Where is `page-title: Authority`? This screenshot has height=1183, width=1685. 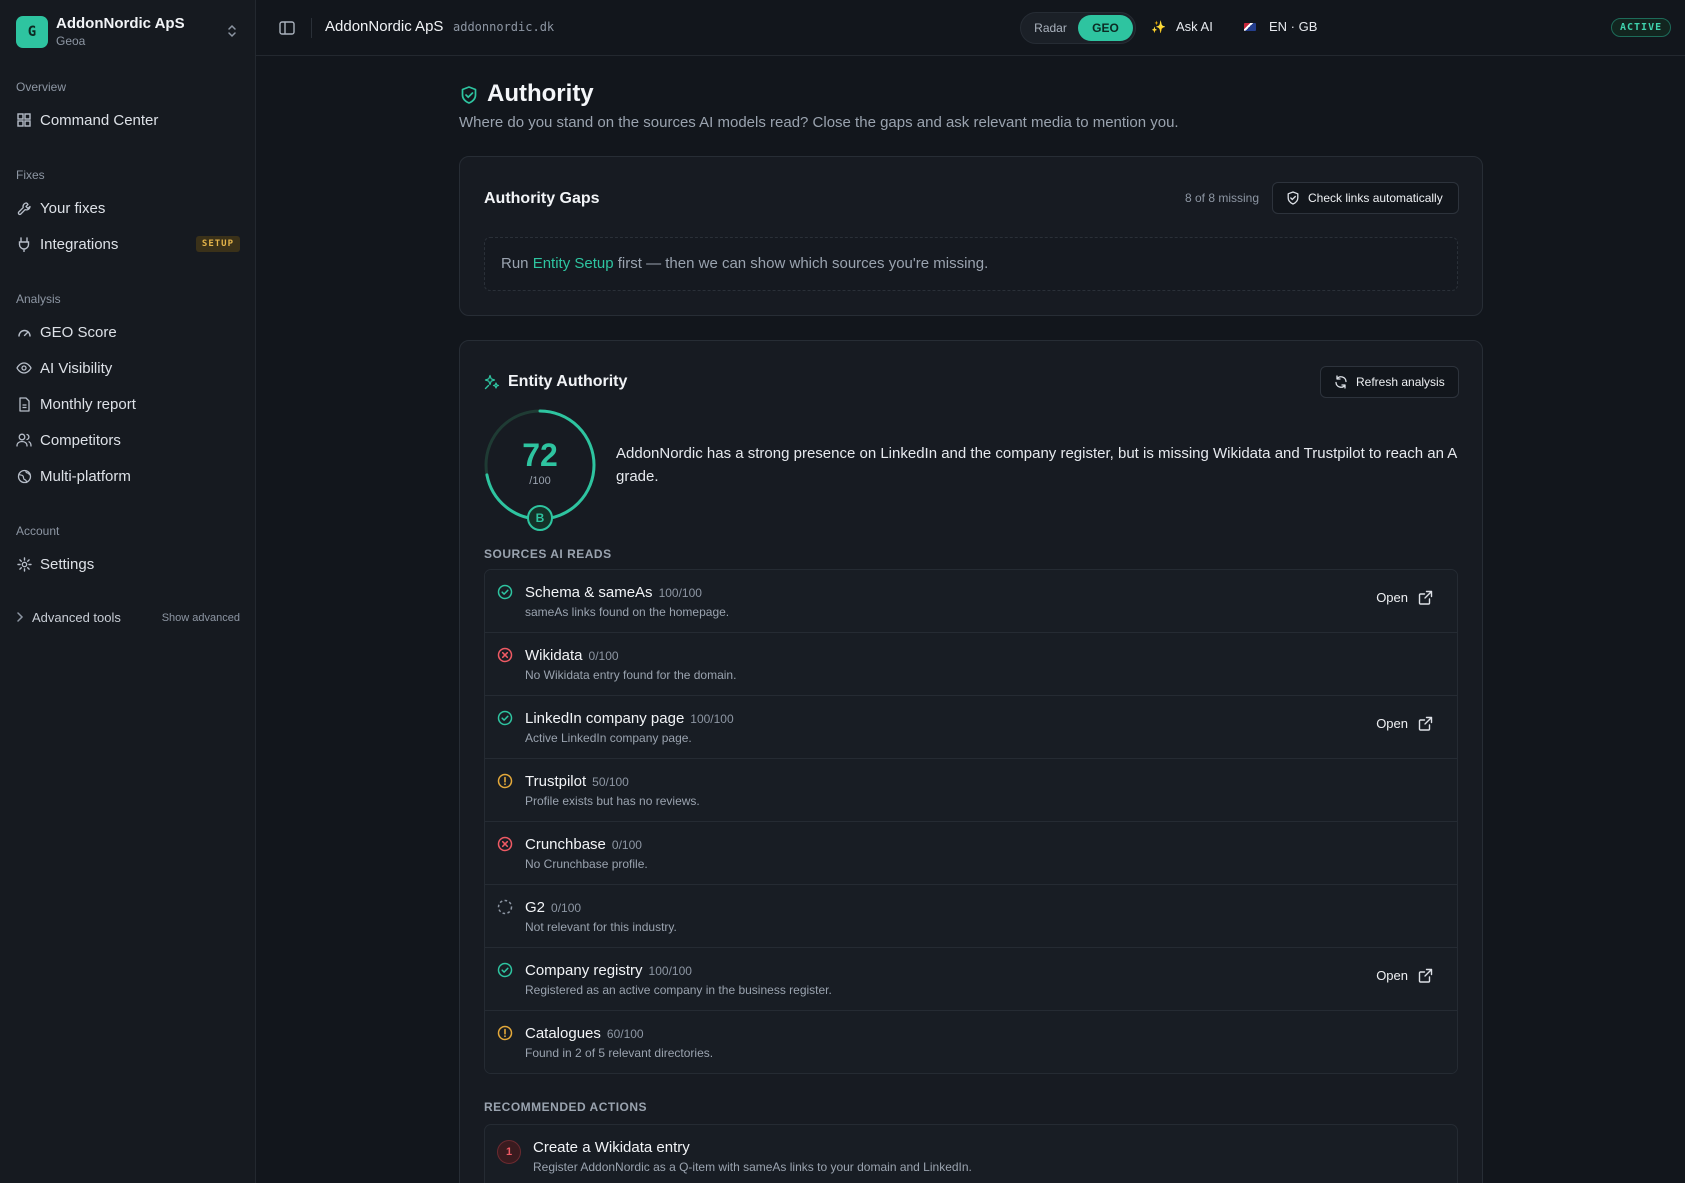 page-title: Authority is located at coordinates (526, 94).